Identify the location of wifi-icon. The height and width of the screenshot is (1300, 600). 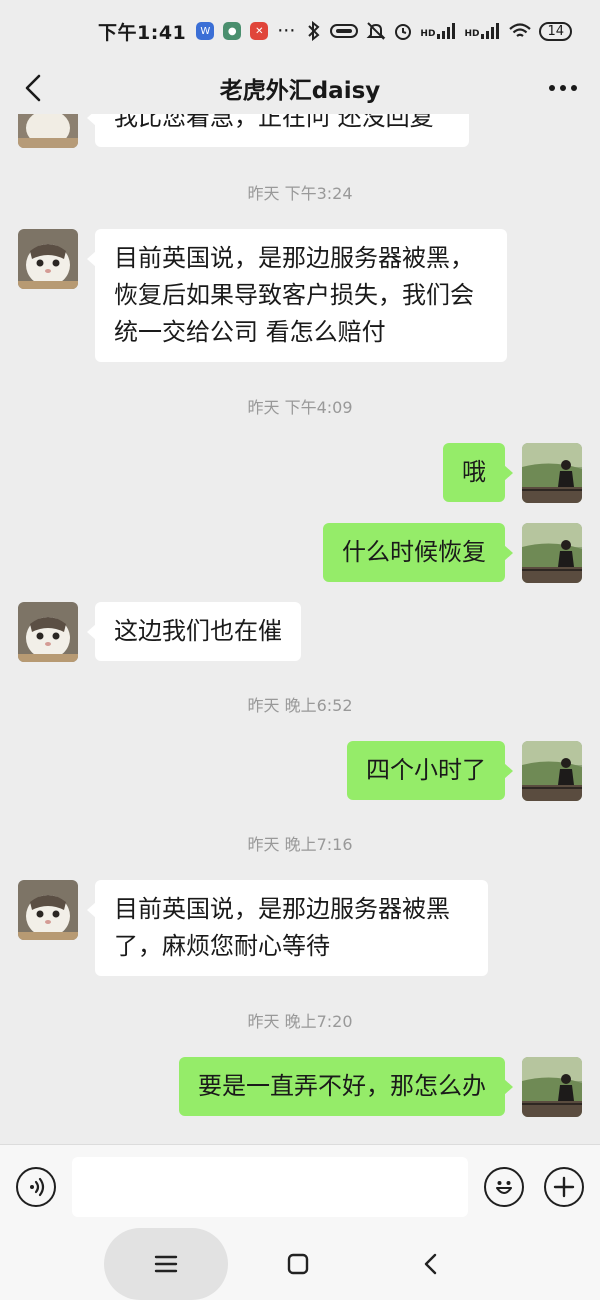
(520, 30).